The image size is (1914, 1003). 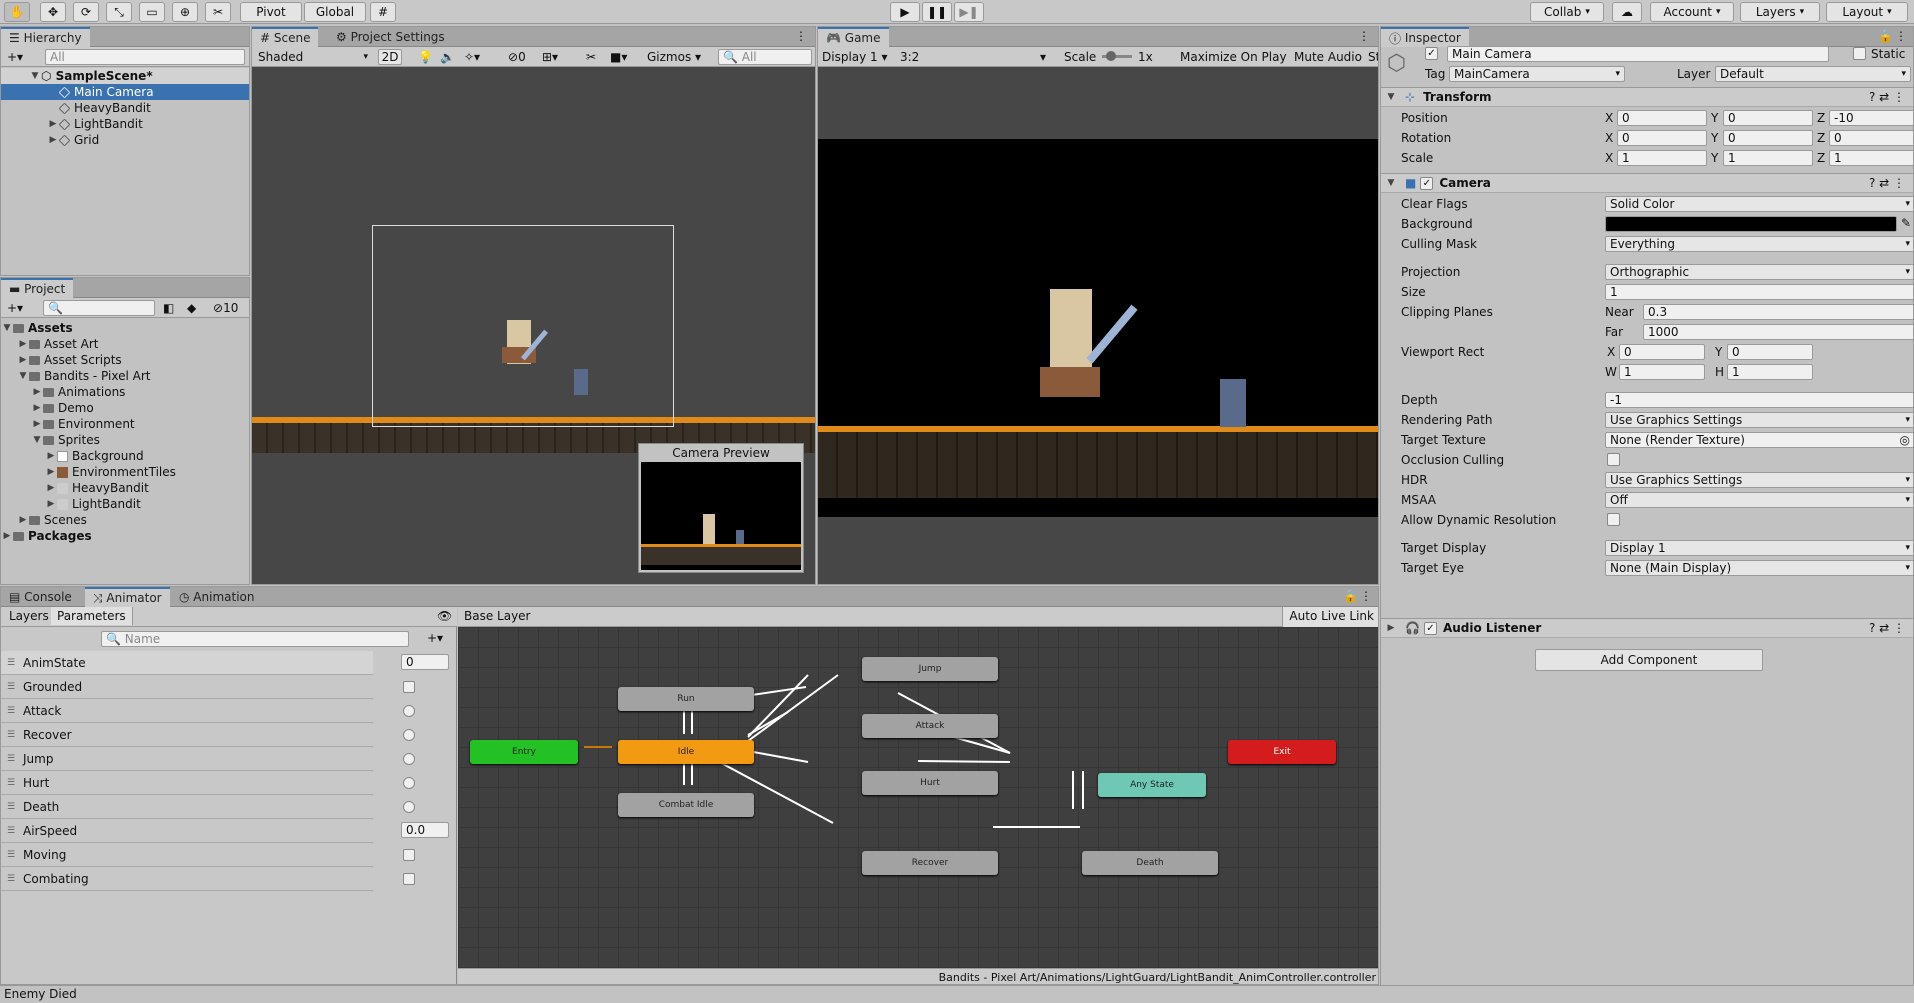 I want to click on rect-tool-icon: ▭, so click(x=152, y=12).